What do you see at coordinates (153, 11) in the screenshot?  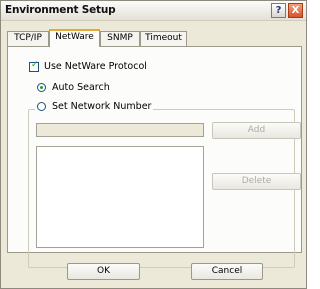 I see `title-bar: Environment Setup ? X` at bounding box center [153, 11].